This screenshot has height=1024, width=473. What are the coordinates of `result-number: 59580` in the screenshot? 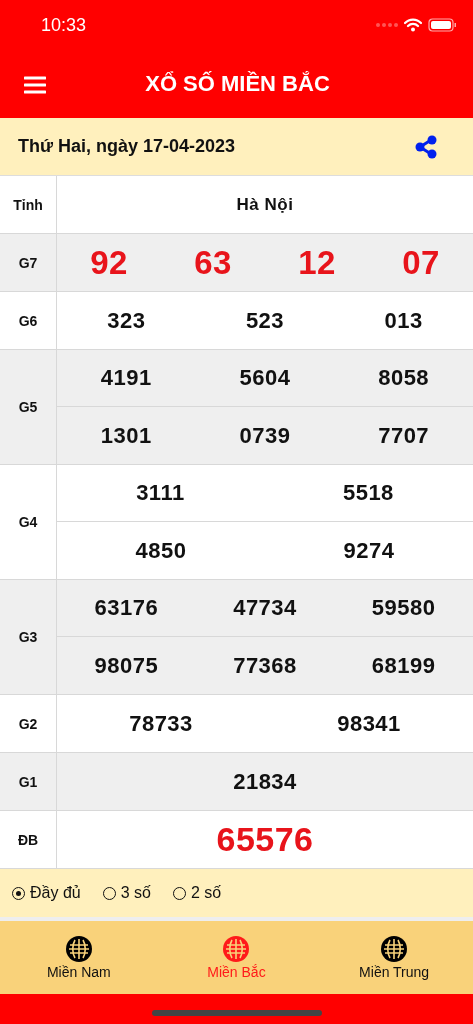 It's located at (403, 608).